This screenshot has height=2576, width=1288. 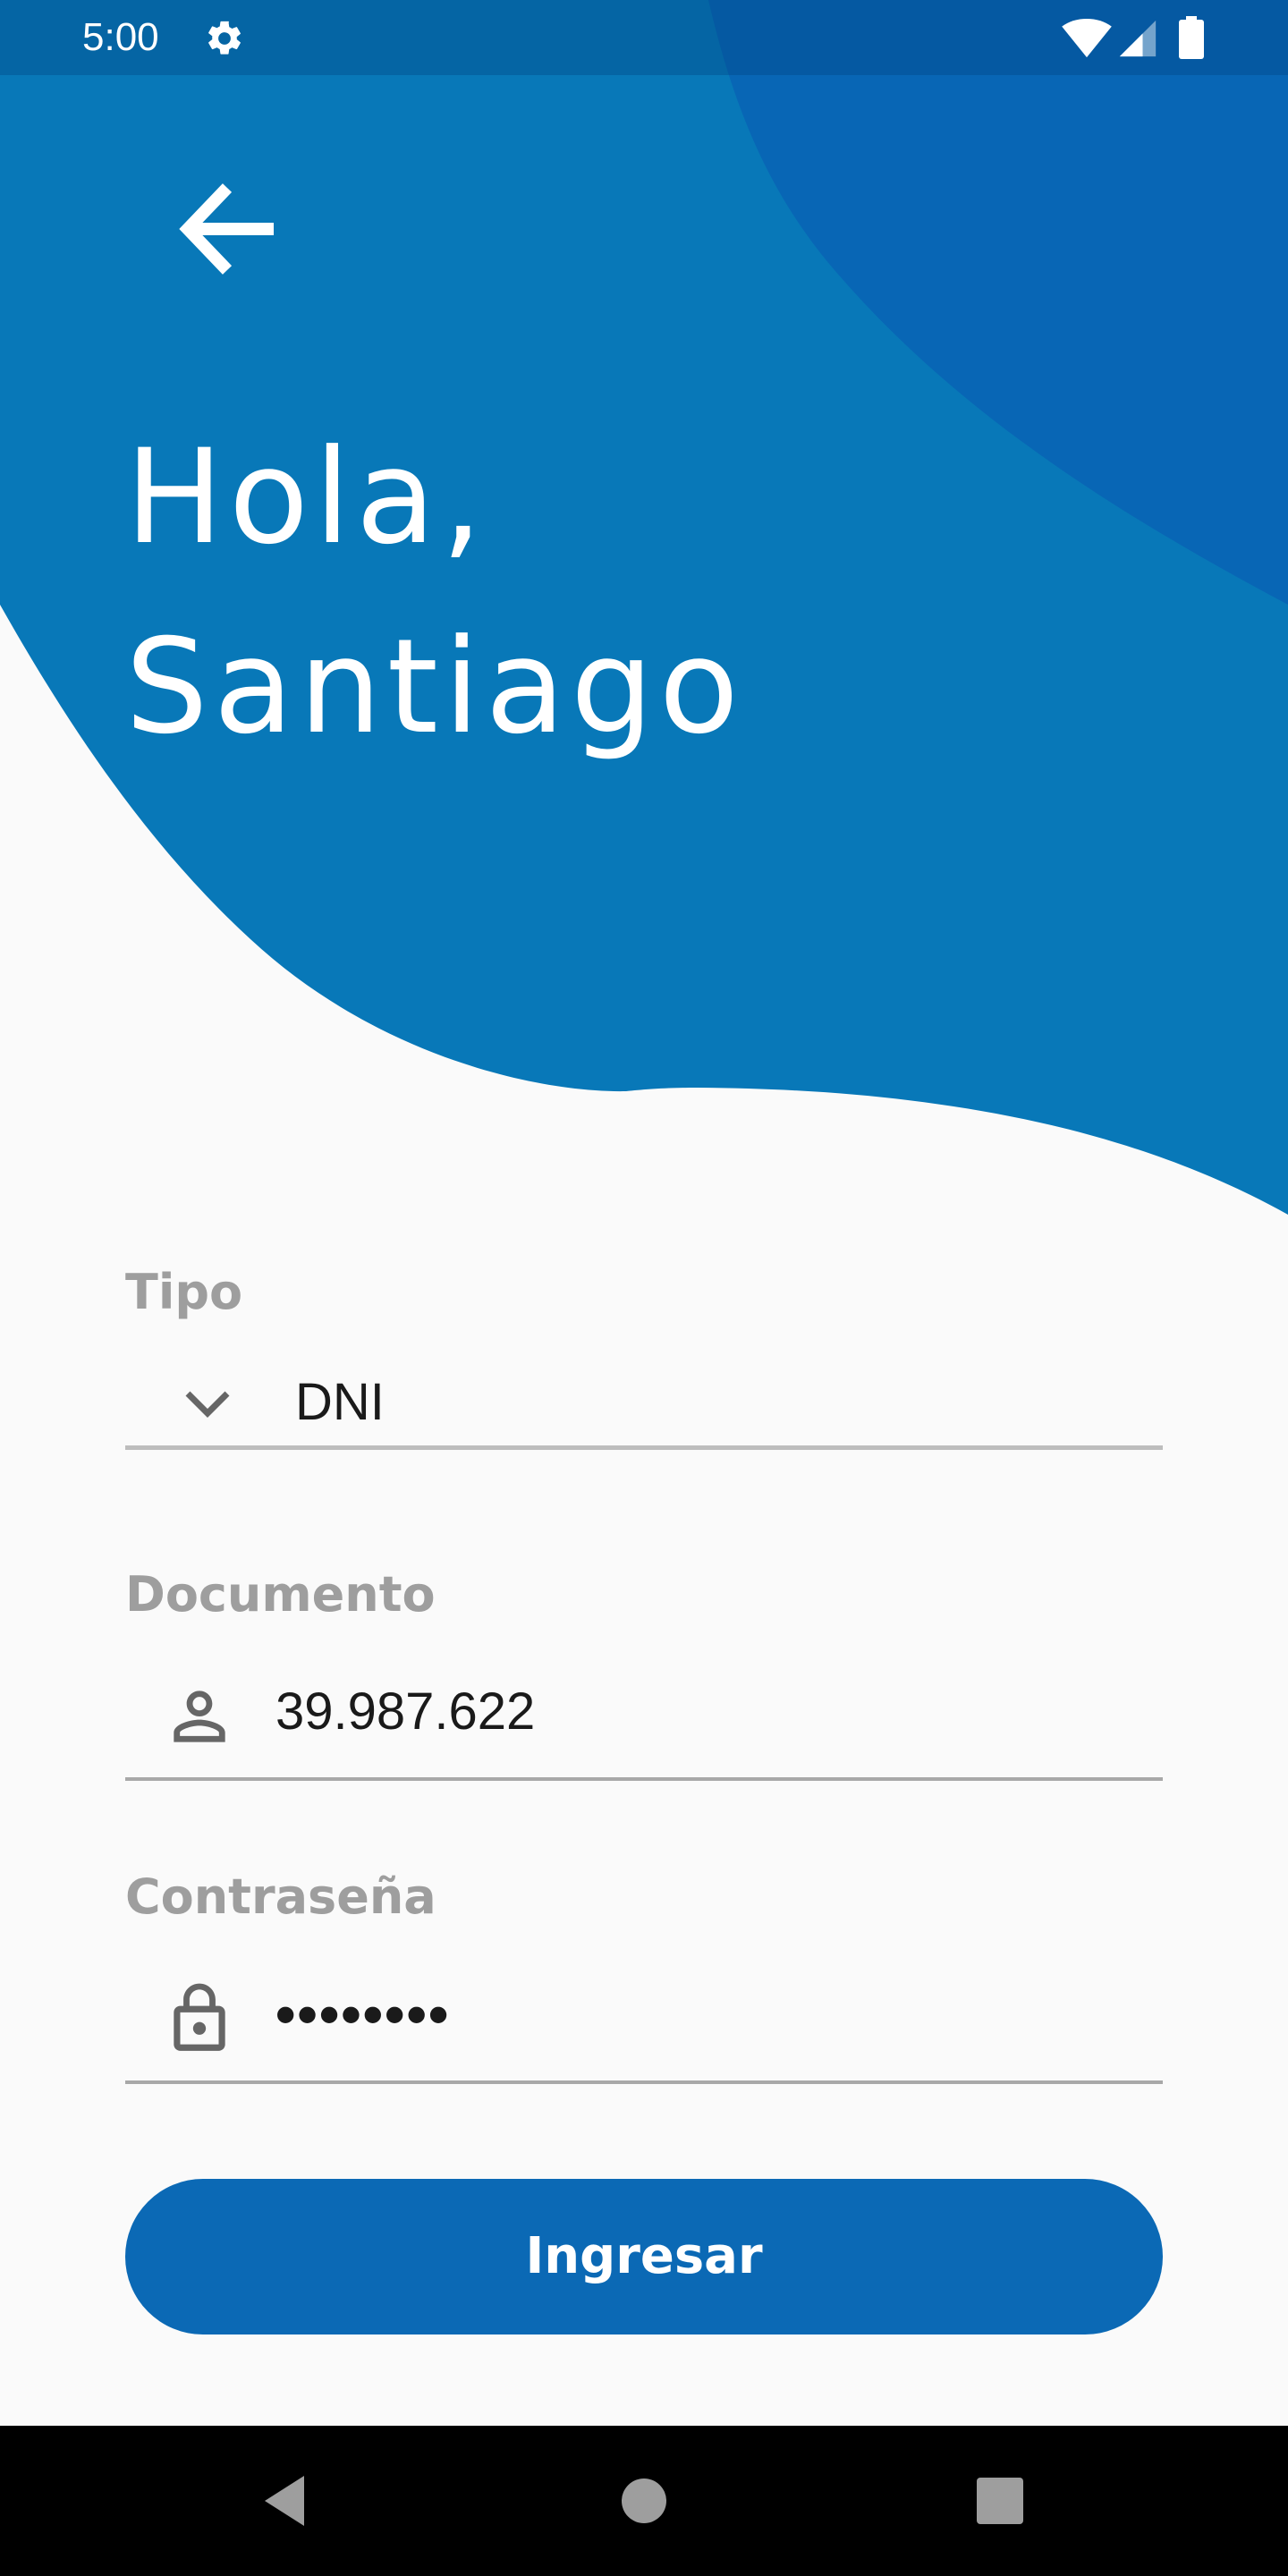 I want to click on contrasena-field: ••••••••, so click(x=644, y=2011).